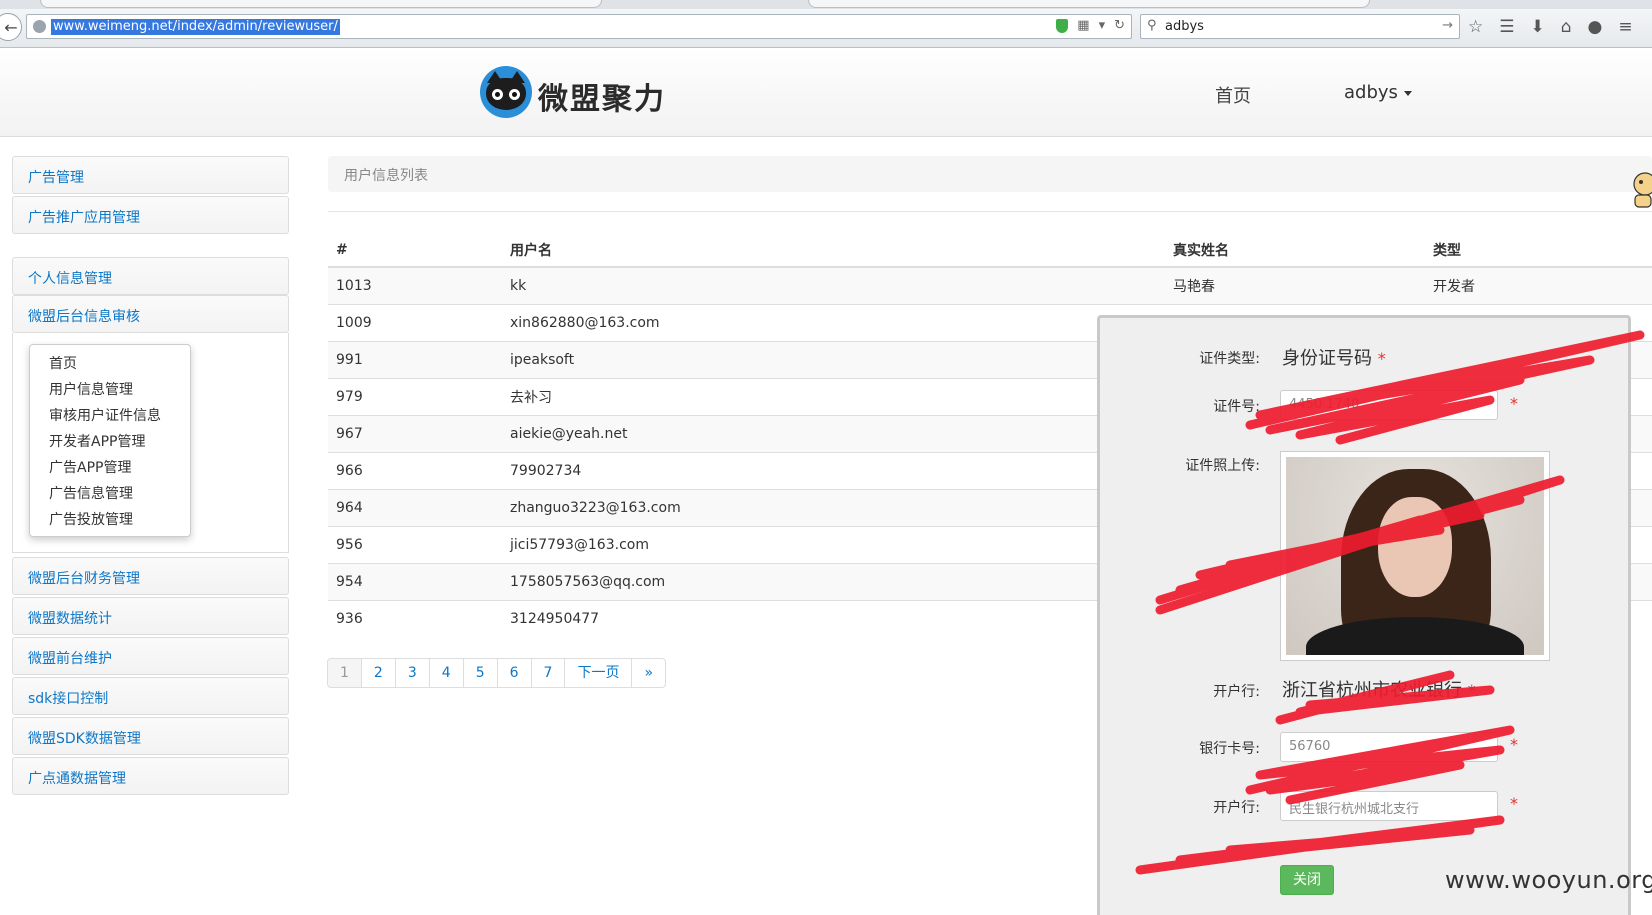  What do you see at coordinates (1236, 407) in the screenshot?
I see `cert-no-label: 证件号:` at bounding box center [1236, 407].